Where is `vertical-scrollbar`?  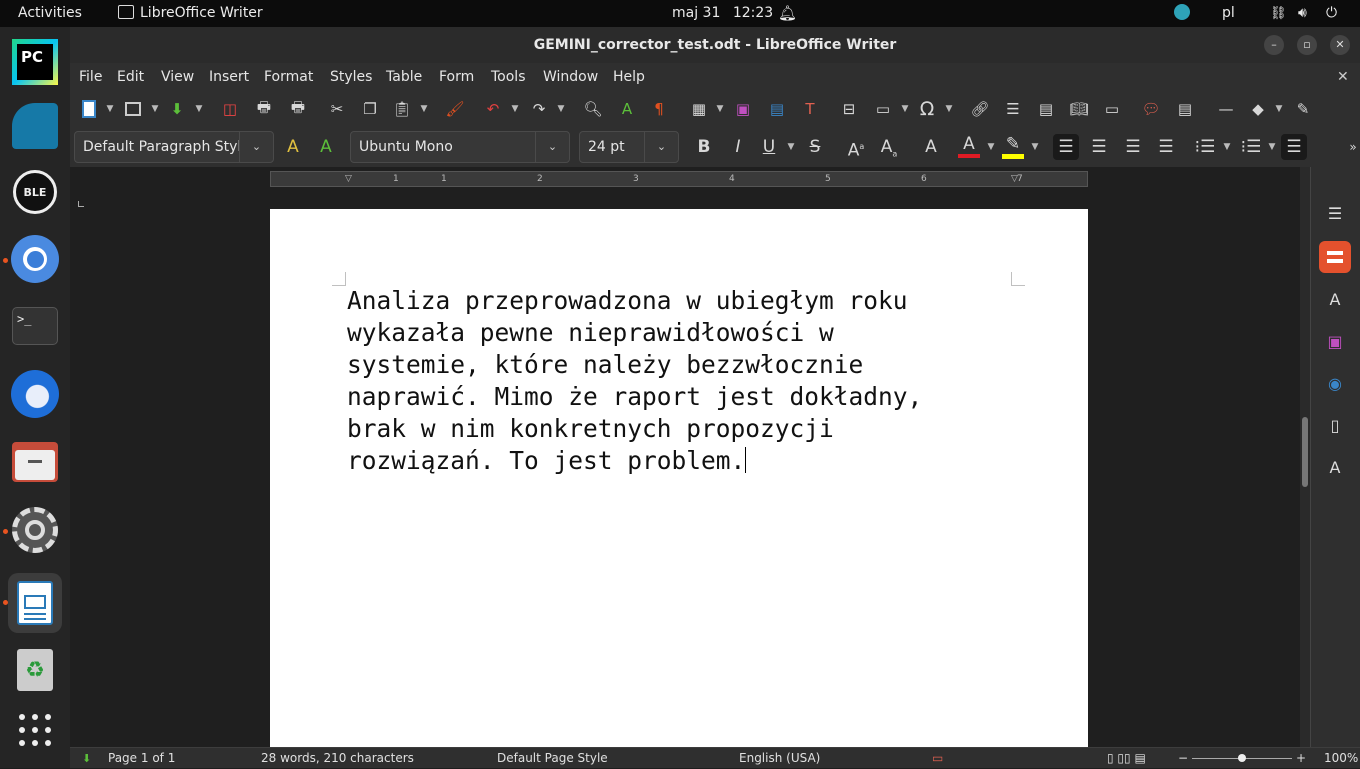 vertical-scrollbar is located at coordinates (1305, 457).